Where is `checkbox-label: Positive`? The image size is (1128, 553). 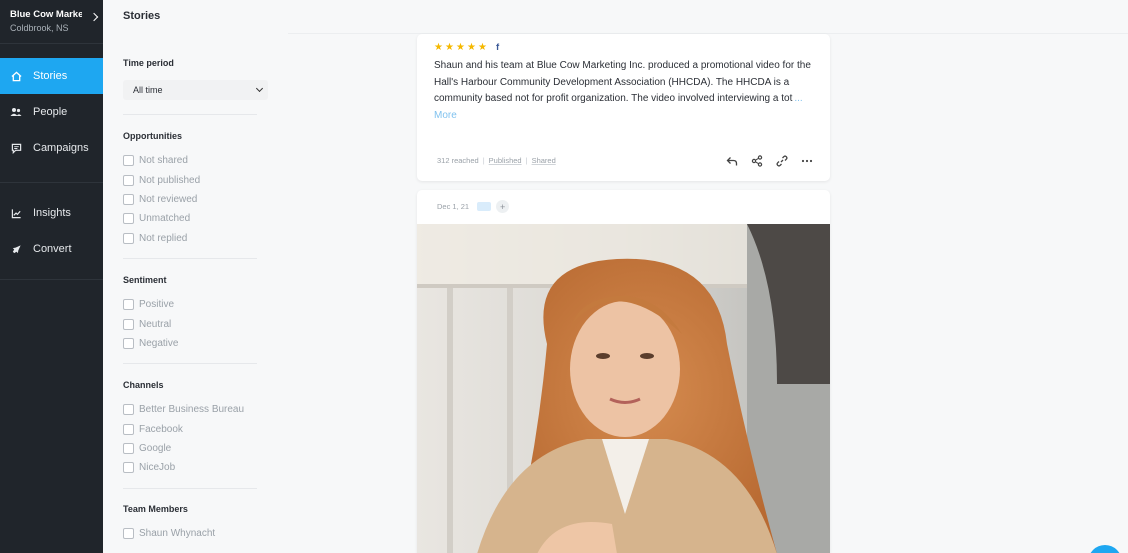
checkbox-label: Positive is located at coordinates (157, 305).